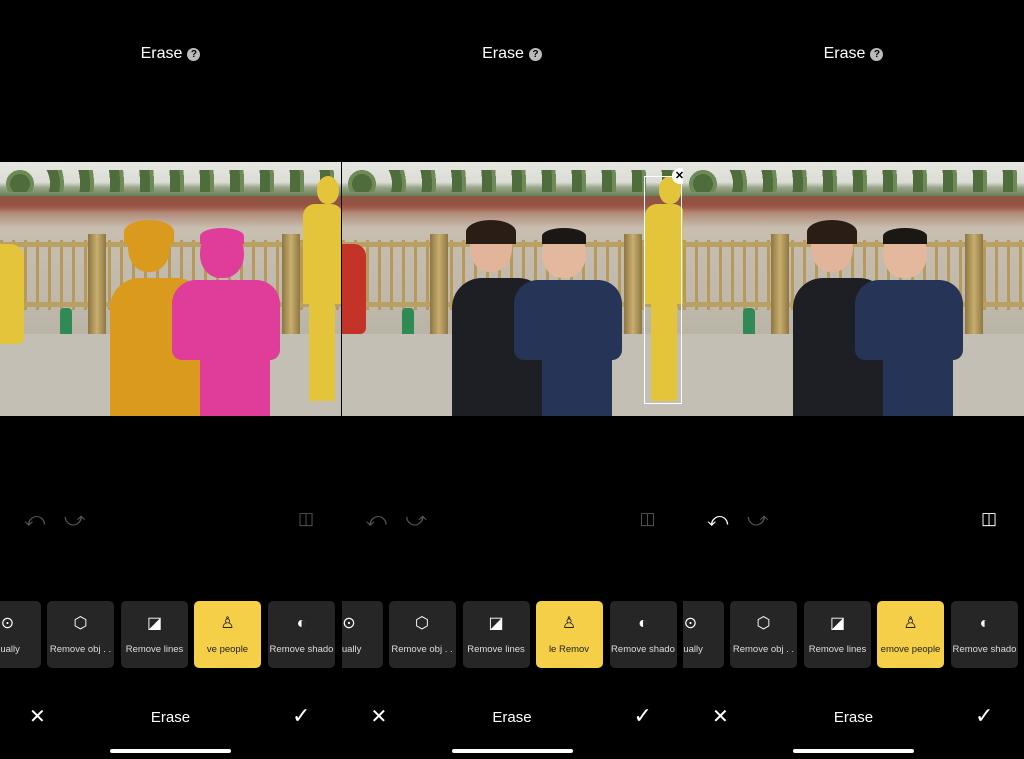 This screenshot has width=1024, height=759. Describe the element at coordinates (12, 294) in the screenshot. I see `left-bystander-mask` at that location.